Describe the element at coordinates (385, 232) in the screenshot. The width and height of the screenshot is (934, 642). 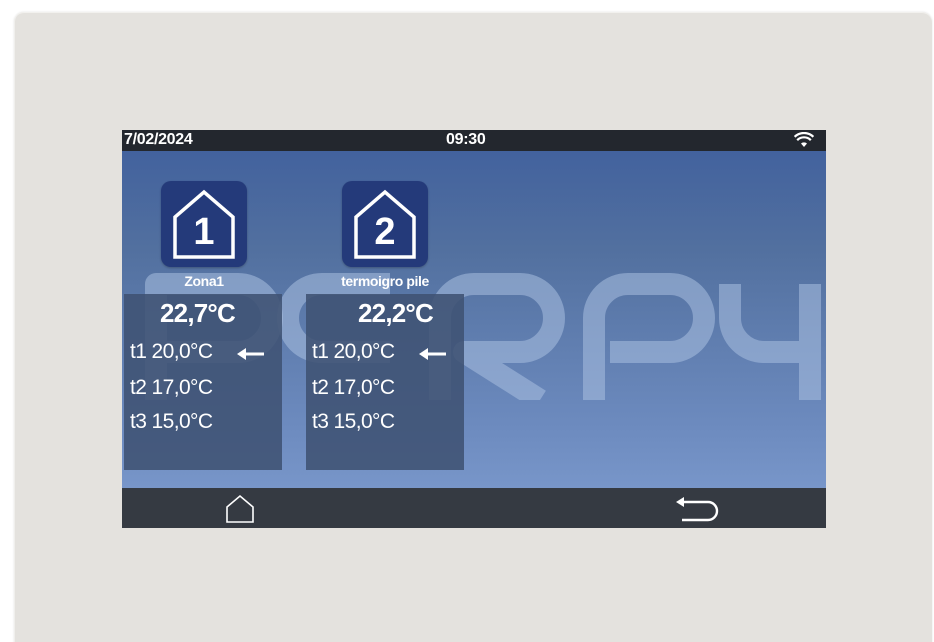
I see `zone-number: 2` at that location.